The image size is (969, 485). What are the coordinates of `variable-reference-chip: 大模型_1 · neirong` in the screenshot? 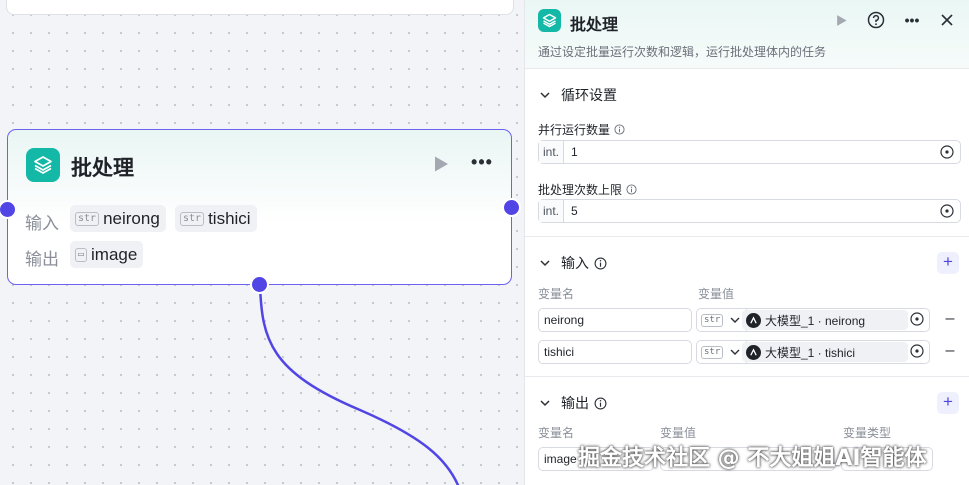 It's located at (825, 320).